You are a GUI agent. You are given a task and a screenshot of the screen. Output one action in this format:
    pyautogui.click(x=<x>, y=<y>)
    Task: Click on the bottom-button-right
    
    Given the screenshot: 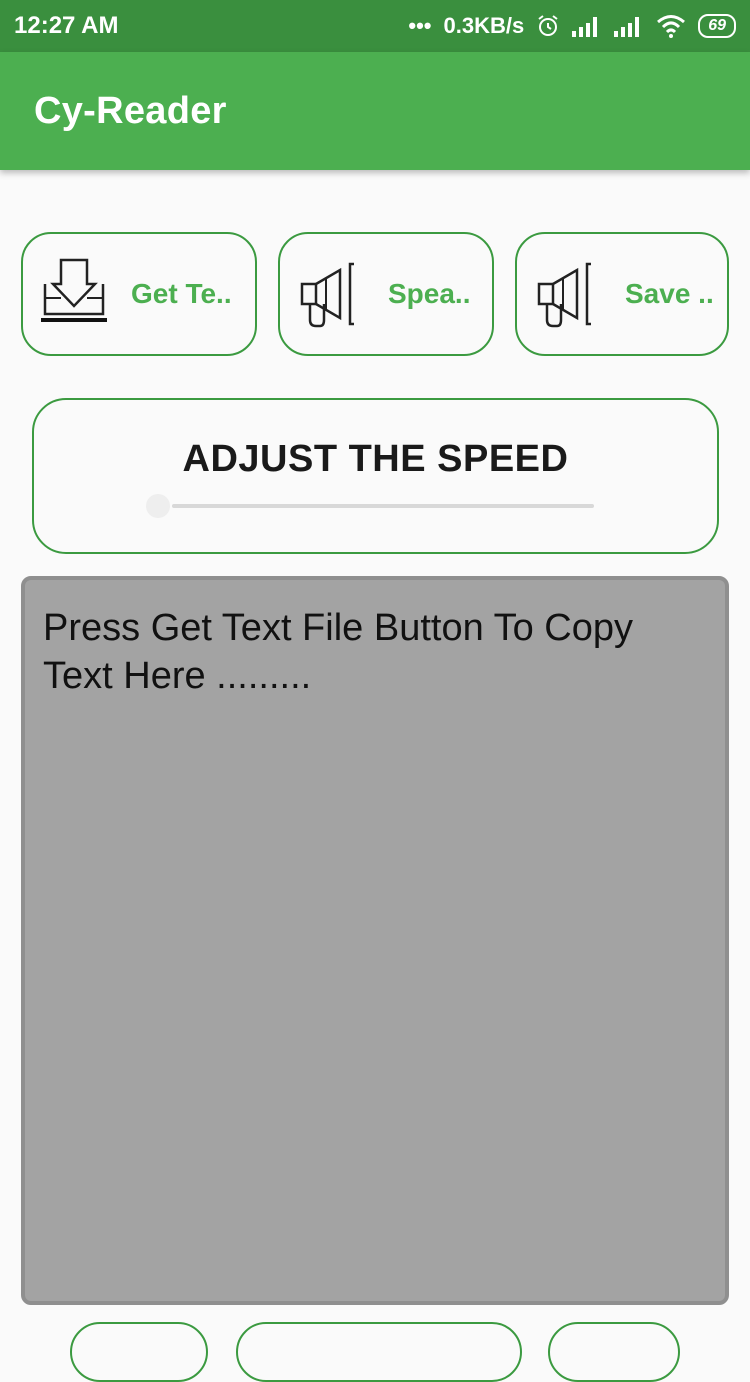 What is the action you would take?
    pyautogui.click(x=614, y=1352)
    